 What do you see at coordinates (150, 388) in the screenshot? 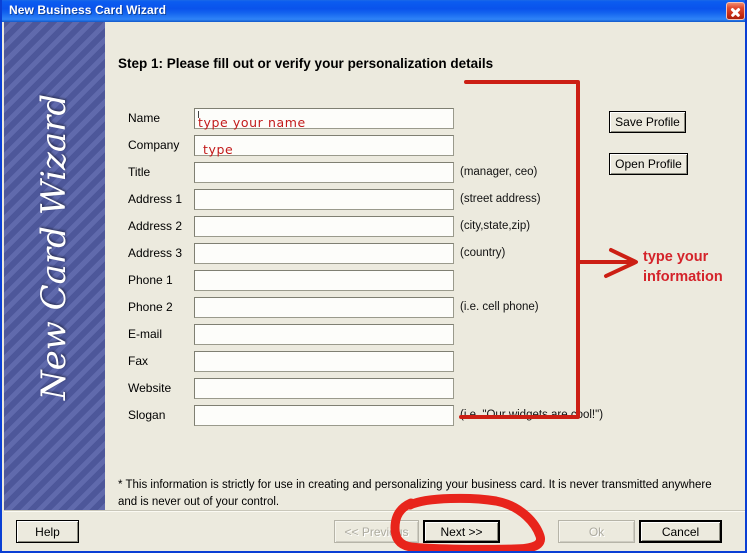
I see `field-label: Website` at bounding box center [150, 388].